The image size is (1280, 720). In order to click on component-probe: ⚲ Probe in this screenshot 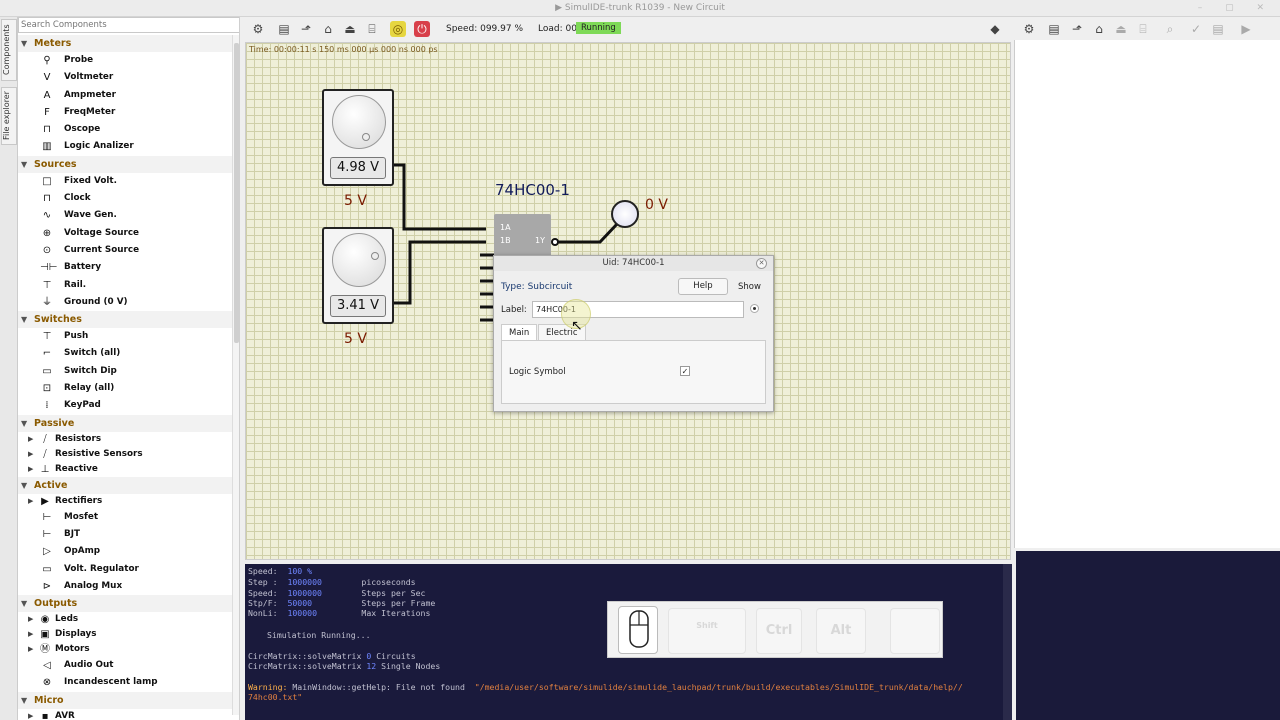, I will do `click(125, 60)`.